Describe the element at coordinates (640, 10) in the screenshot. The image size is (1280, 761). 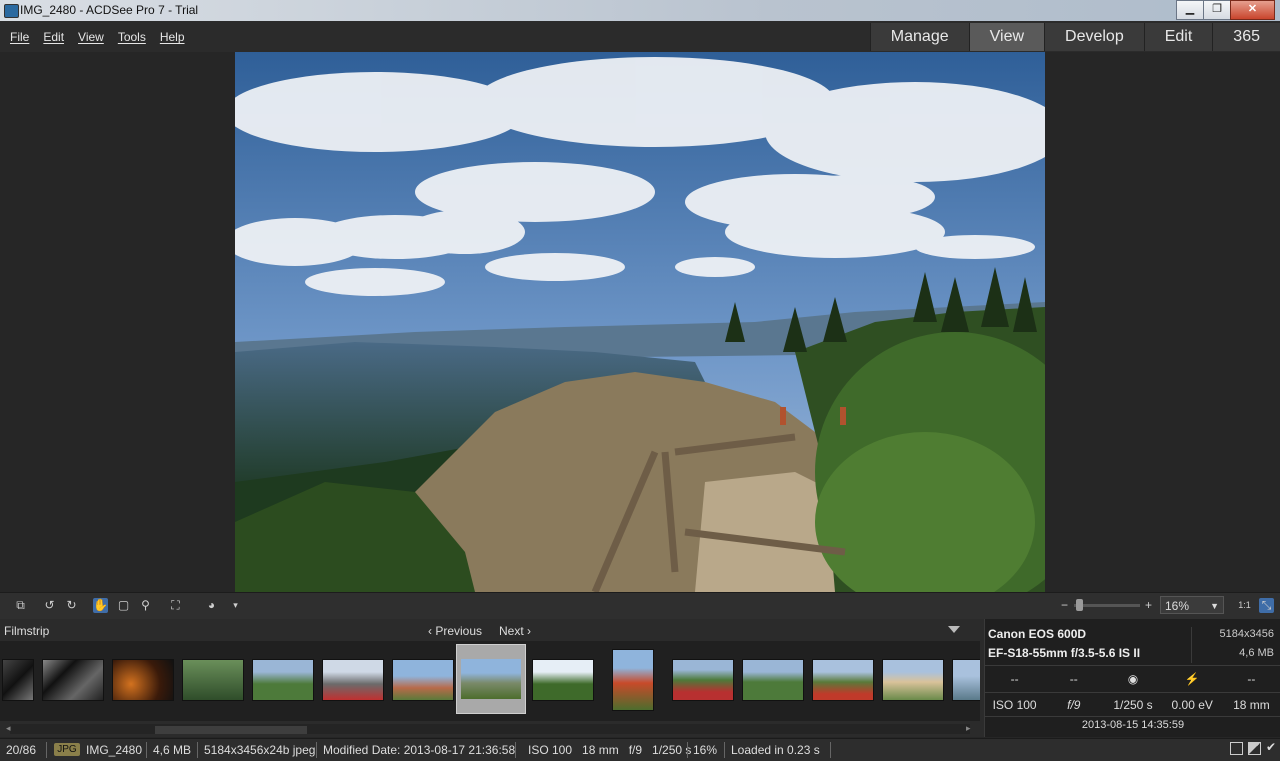
I see `title-bar: IMG_2480 - ACDSee Pro 7 - Trial ▁ ❐ ✕` at that location.